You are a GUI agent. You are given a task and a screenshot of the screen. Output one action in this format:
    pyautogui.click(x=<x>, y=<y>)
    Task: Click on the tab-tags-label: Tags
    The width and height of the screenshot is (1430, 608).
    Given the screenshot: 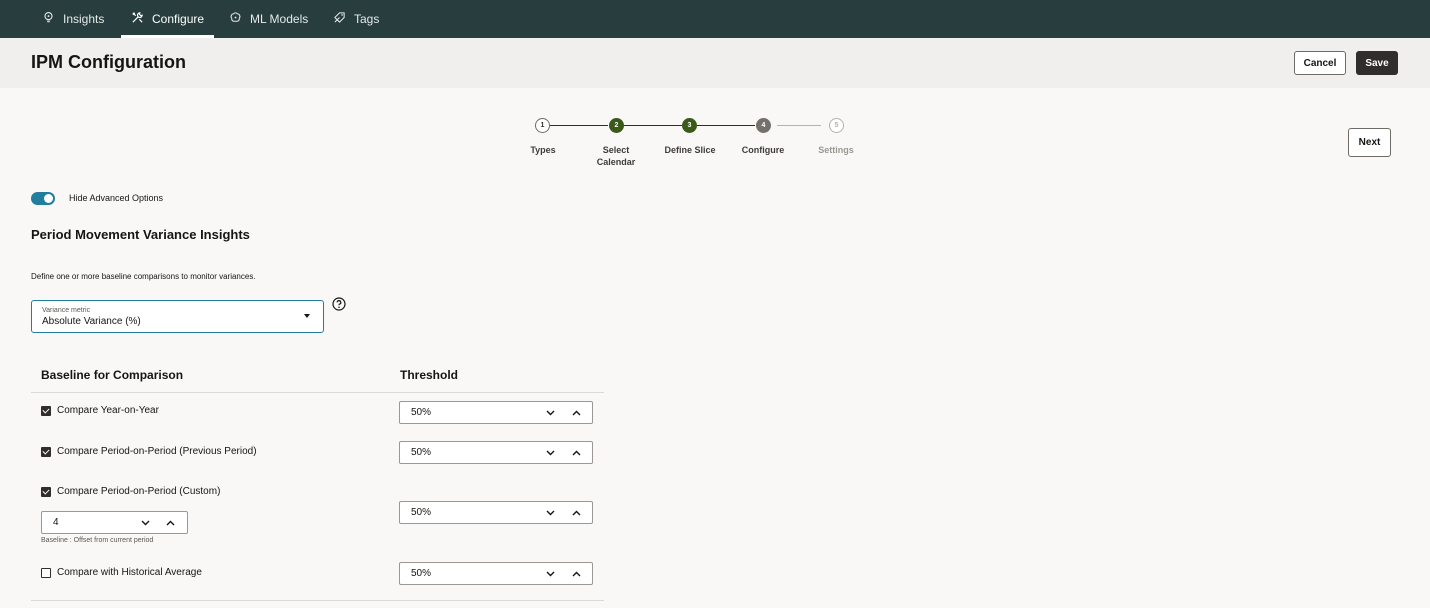 What is the action you would take?
    pyautogui.click(x=367, y=19)
    